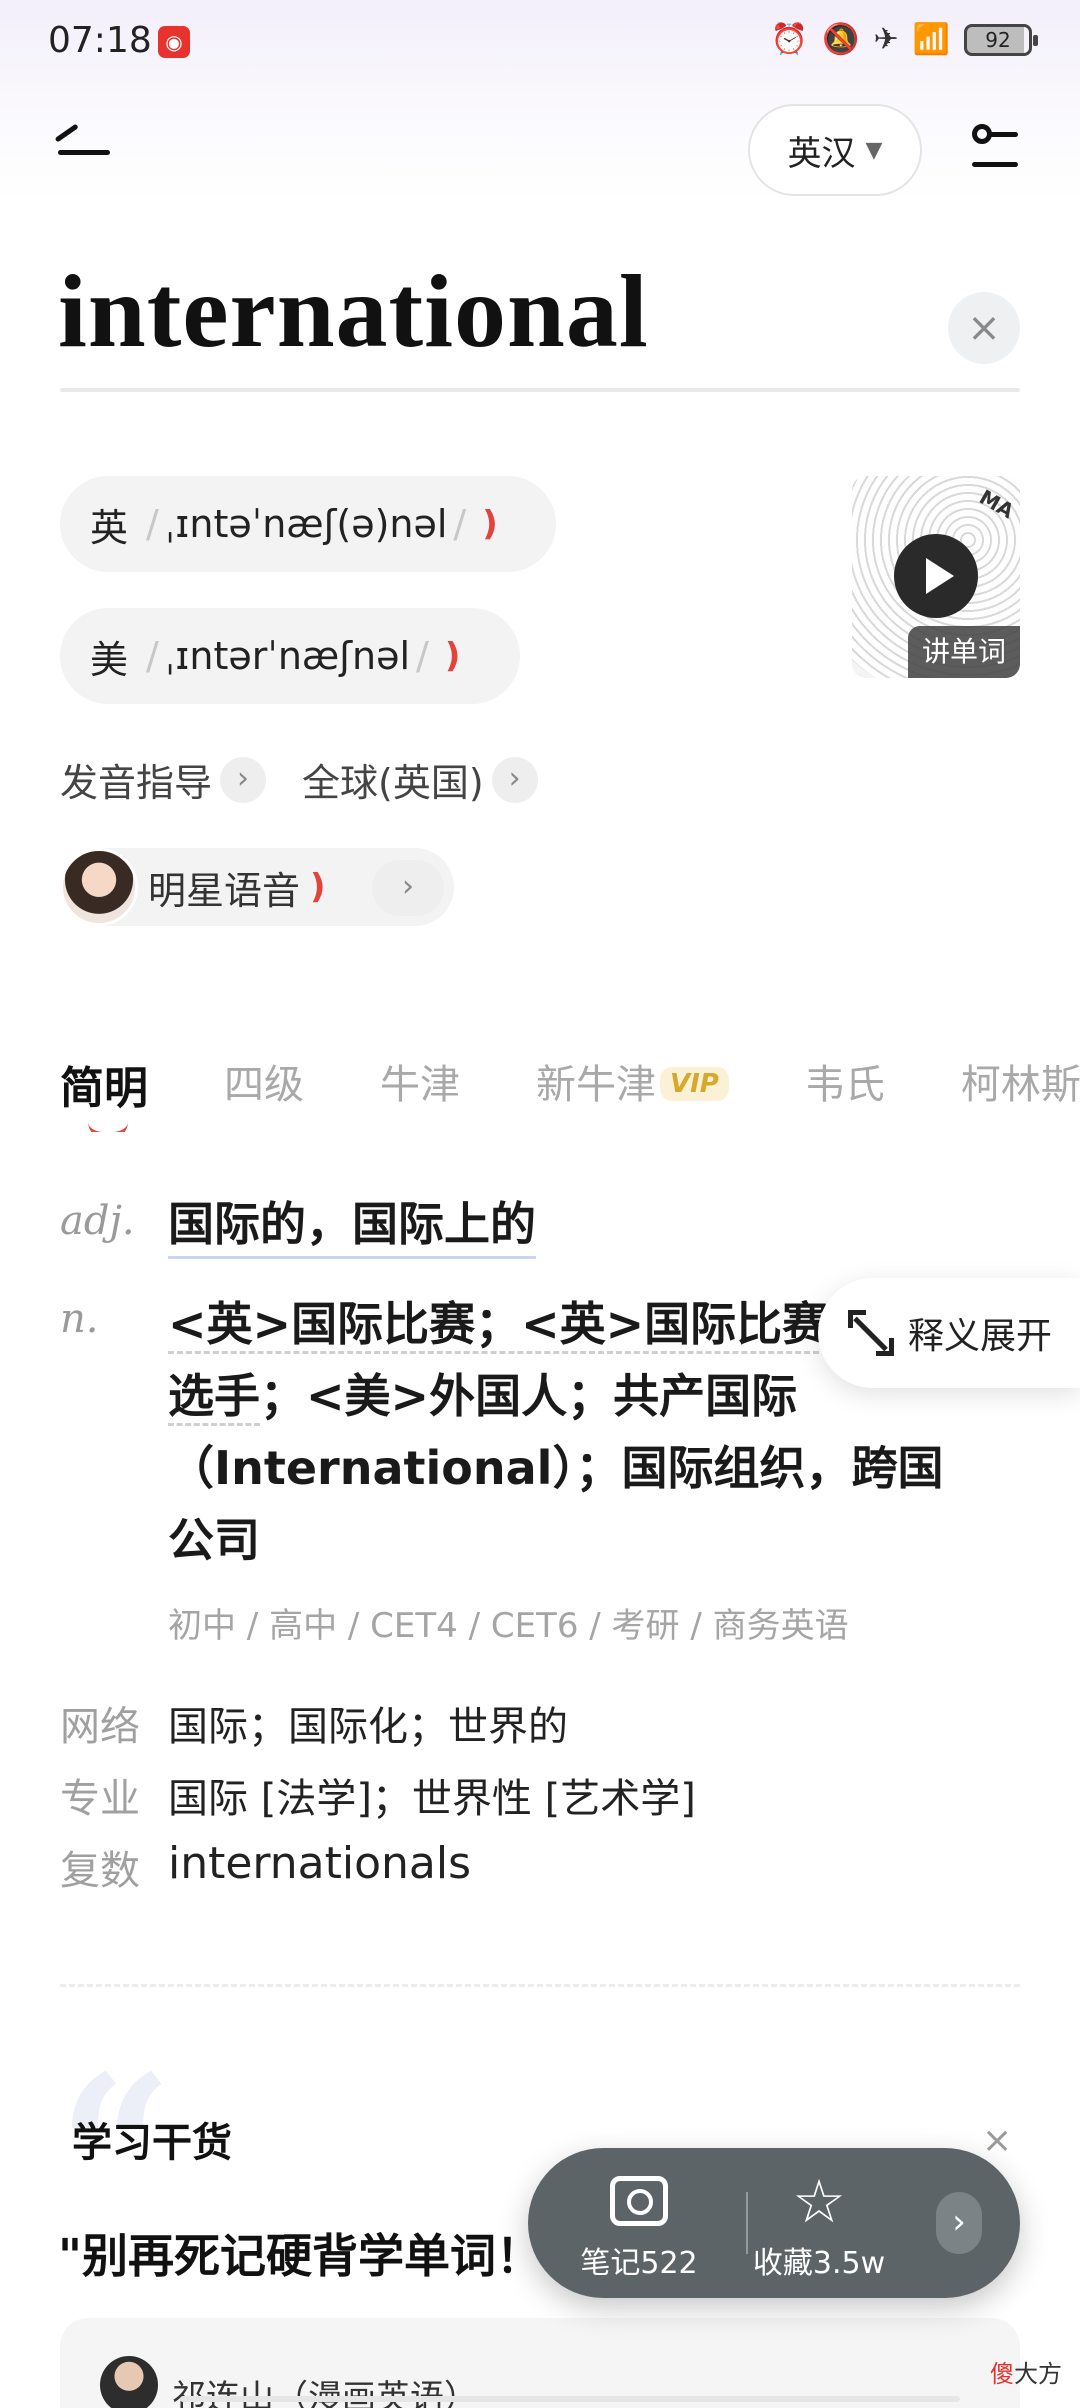 This screenshot has height=2408, width=1080. Describe the element at coordinates (420, 779) in the screenshot. I see `global-accent-link: 全球(英国) ›` at that location.